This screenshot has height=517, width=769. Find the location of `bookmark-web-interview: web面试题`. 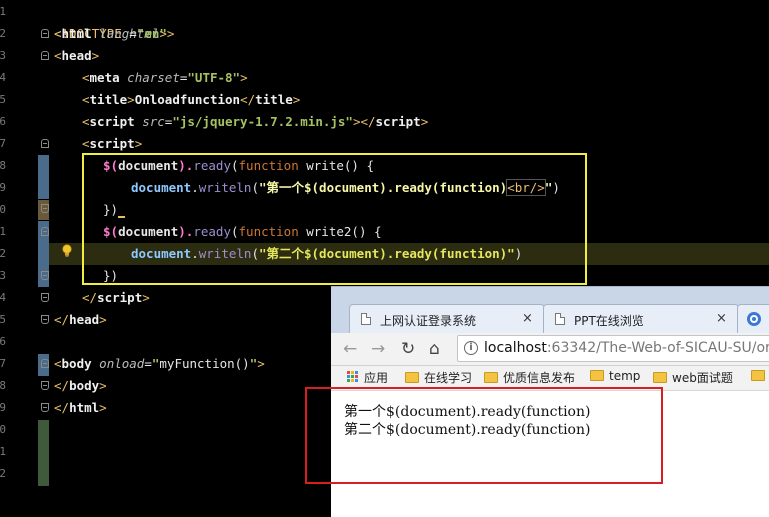

bookmark-web-interview: web面试题 is located at coordinates (693, 377).